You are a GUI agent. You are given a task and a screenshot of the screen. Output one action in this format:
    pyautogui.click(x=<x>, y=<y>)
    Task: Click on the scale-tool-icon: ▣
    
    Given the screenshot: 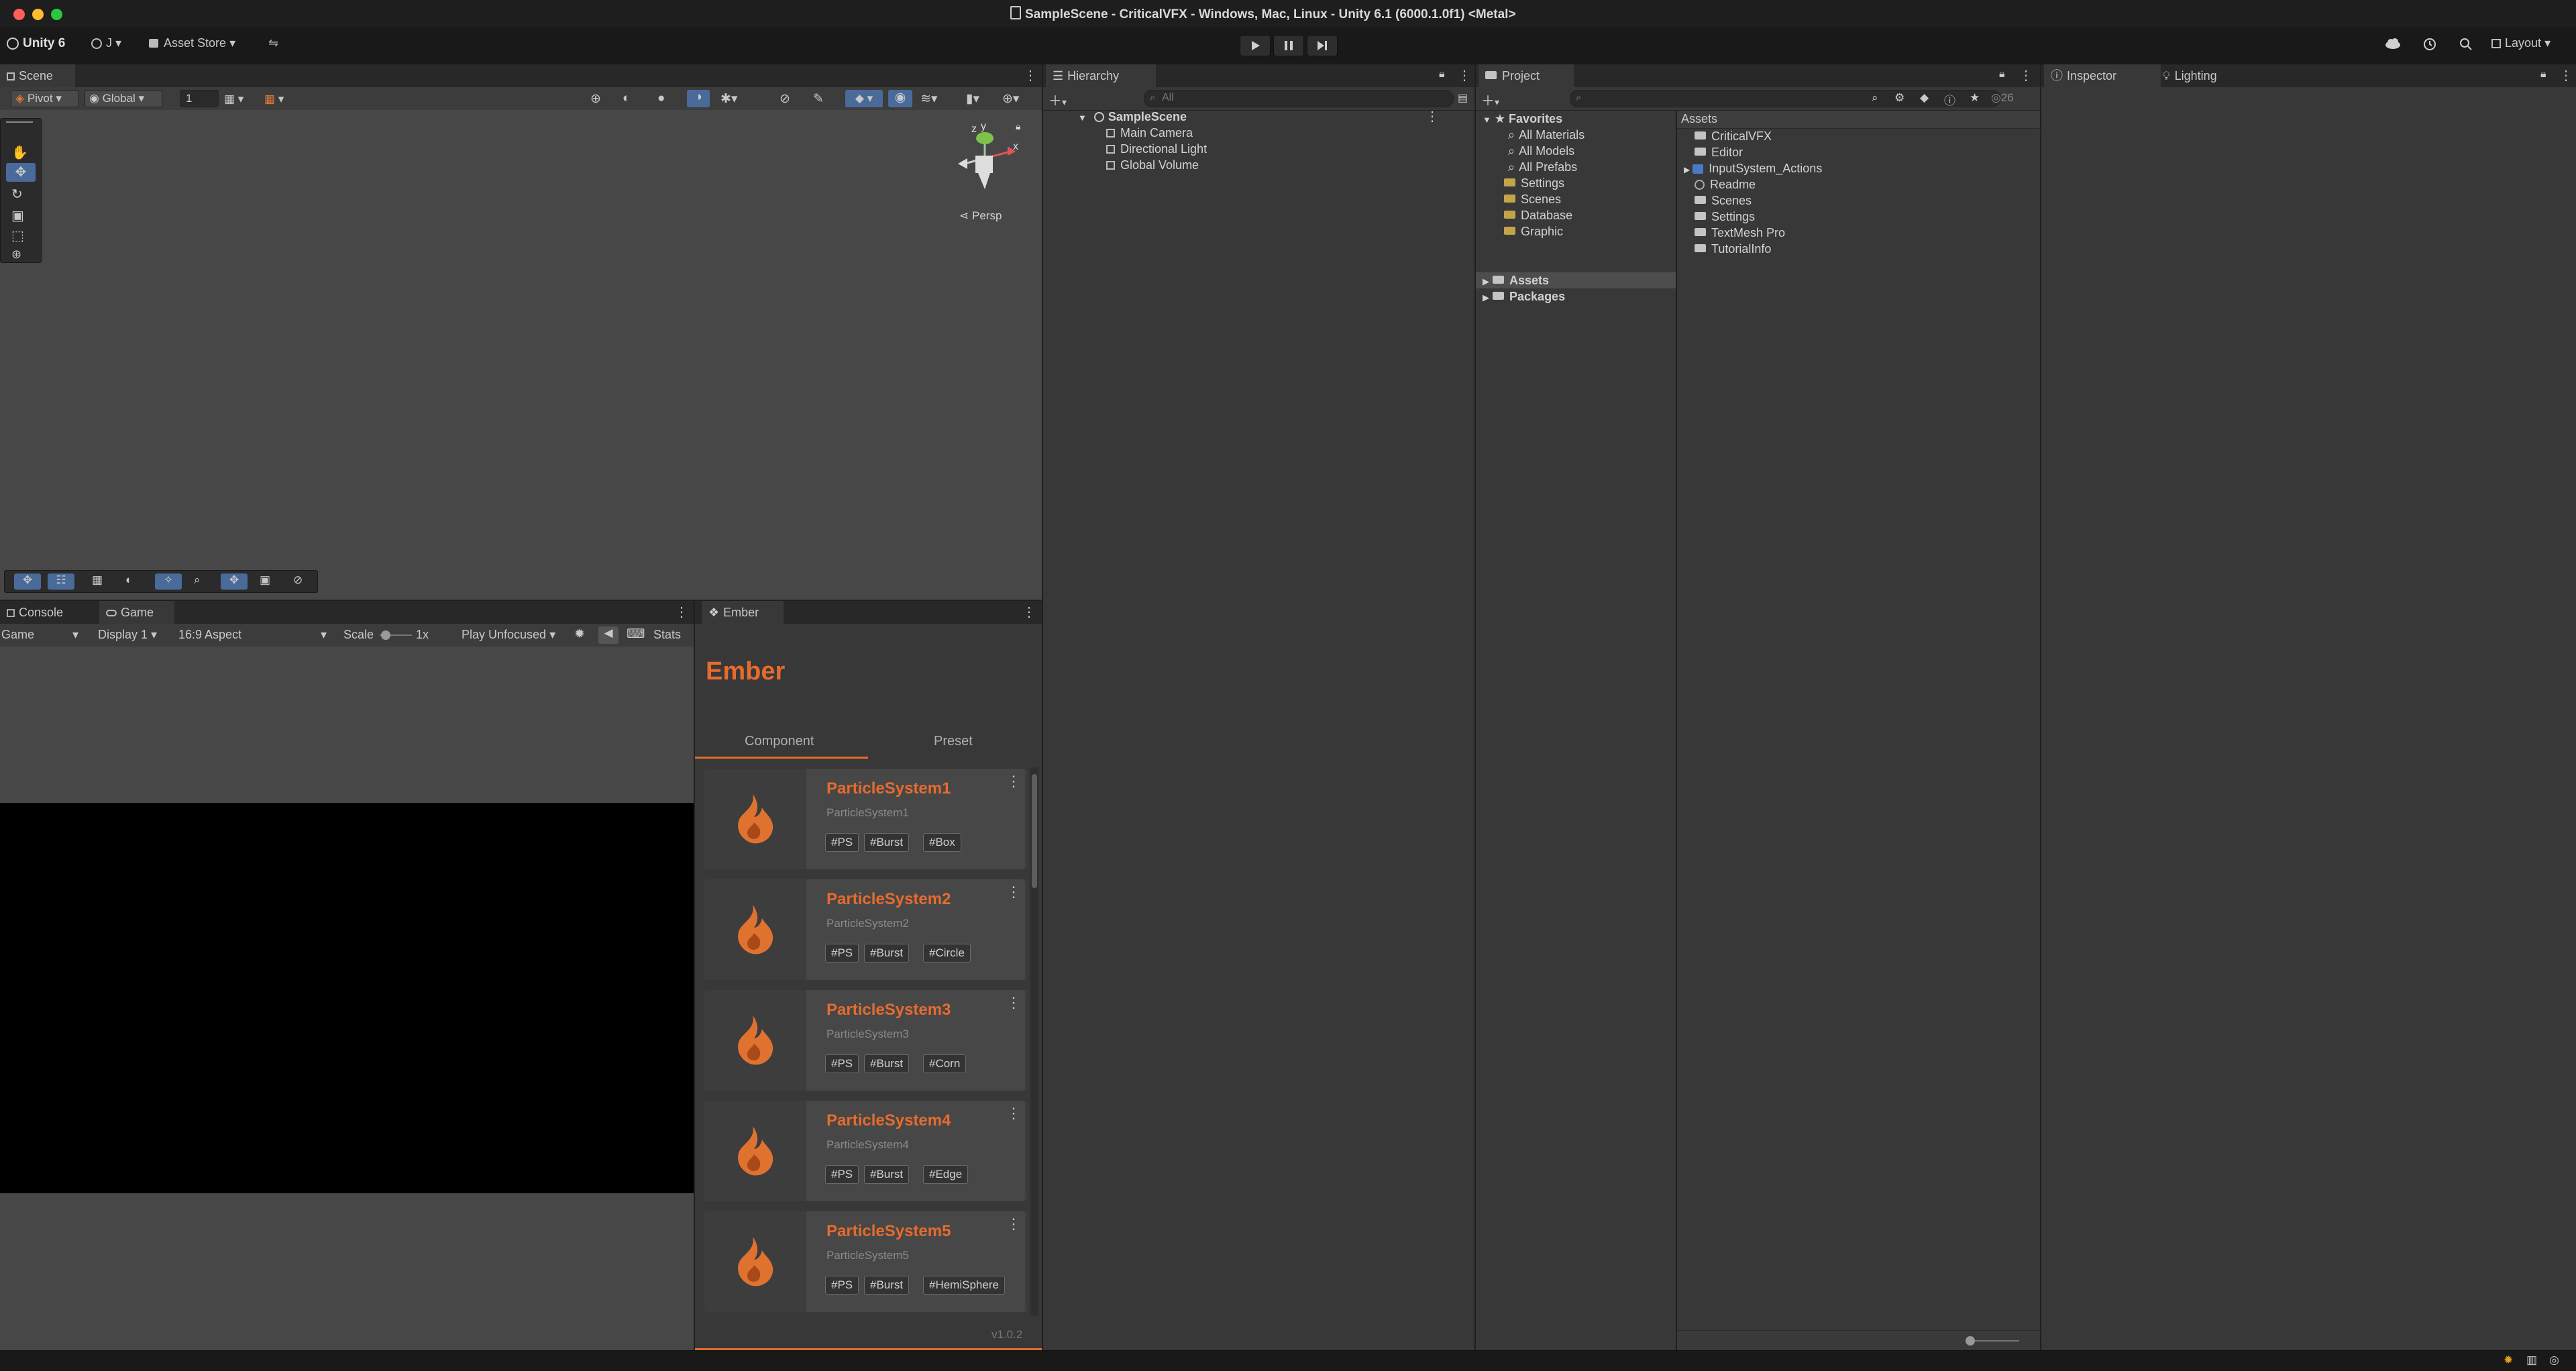 What is the action you would take?
    pyautogui.click(x=17, y=215)
    